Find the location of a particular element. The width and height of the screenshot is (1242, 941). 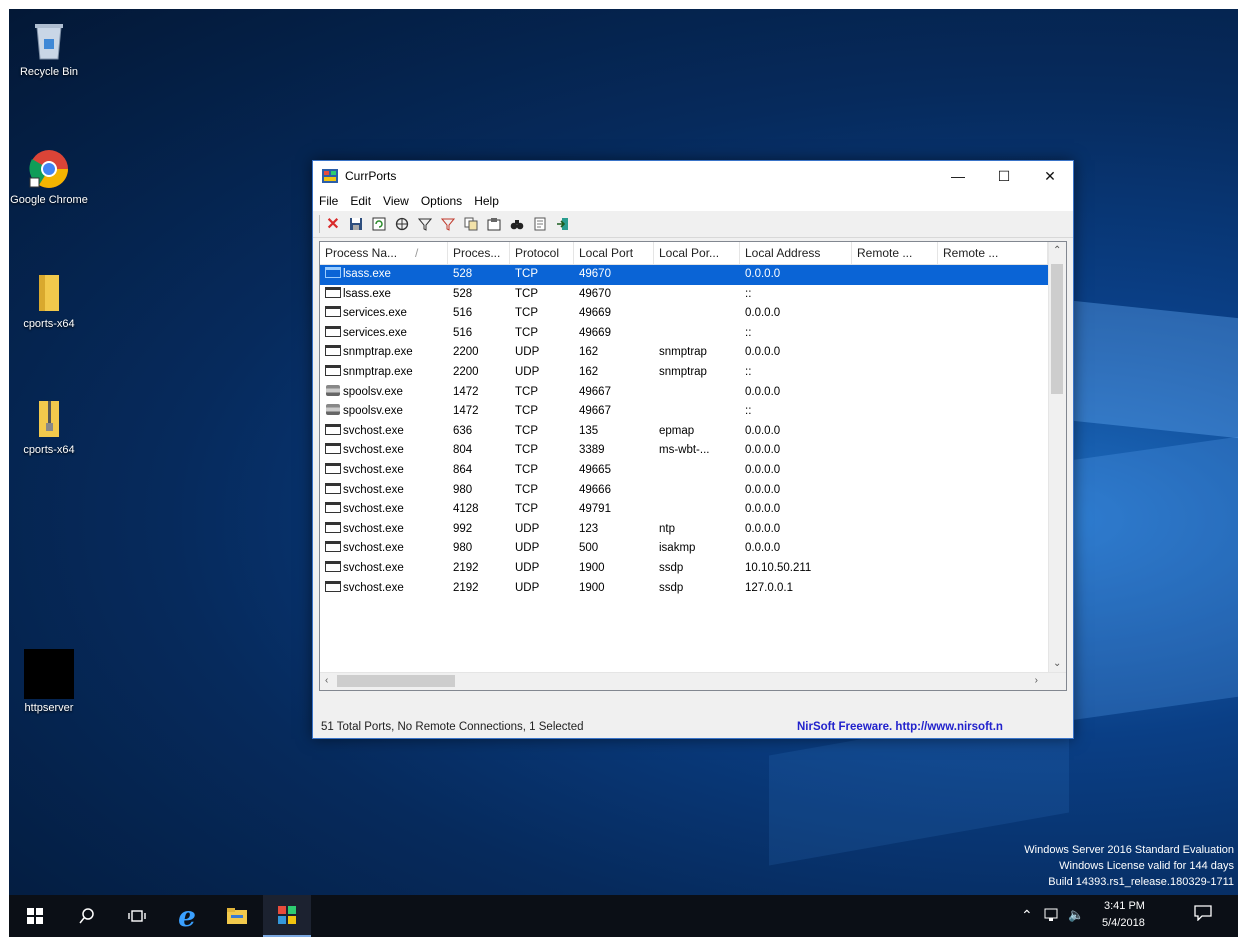

search-icon is located at coordinates (86, 916).